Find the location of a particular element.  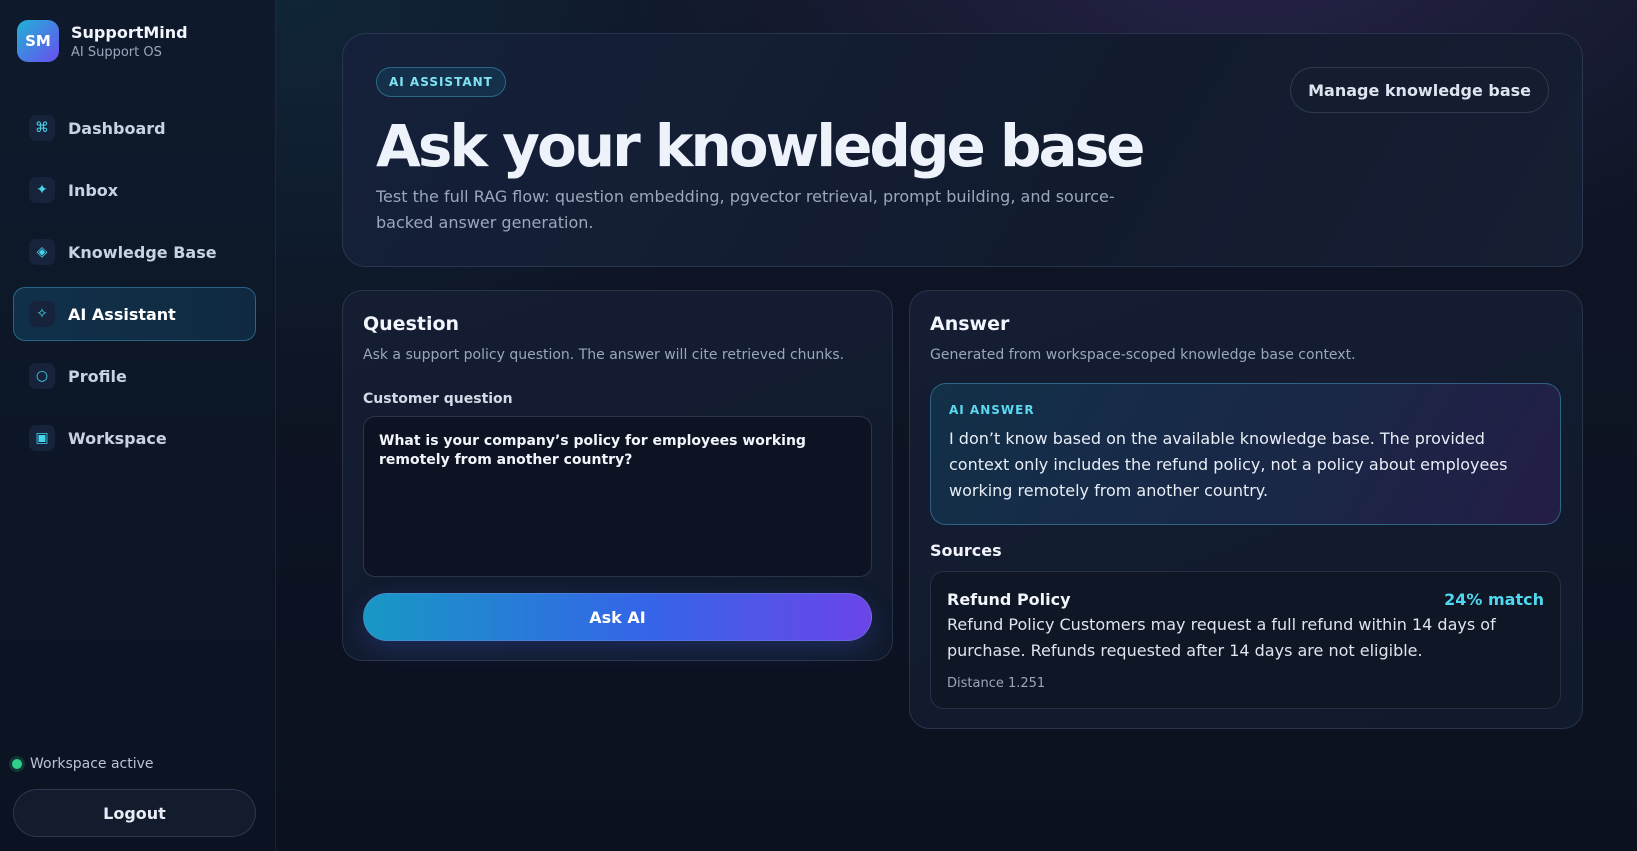

sidebar-item-label: AI Assistant is located at coordinates (122, 314).